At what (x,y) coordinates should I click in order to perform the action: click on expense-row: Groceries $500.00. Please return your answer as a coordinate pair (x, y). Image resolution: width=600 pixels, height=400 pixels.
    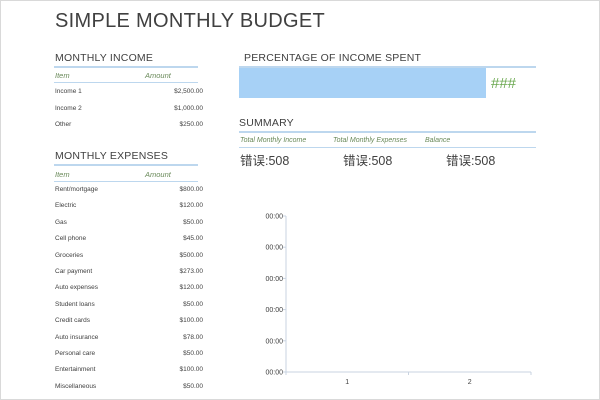
    Looking at the image, I should click on (129, 257).